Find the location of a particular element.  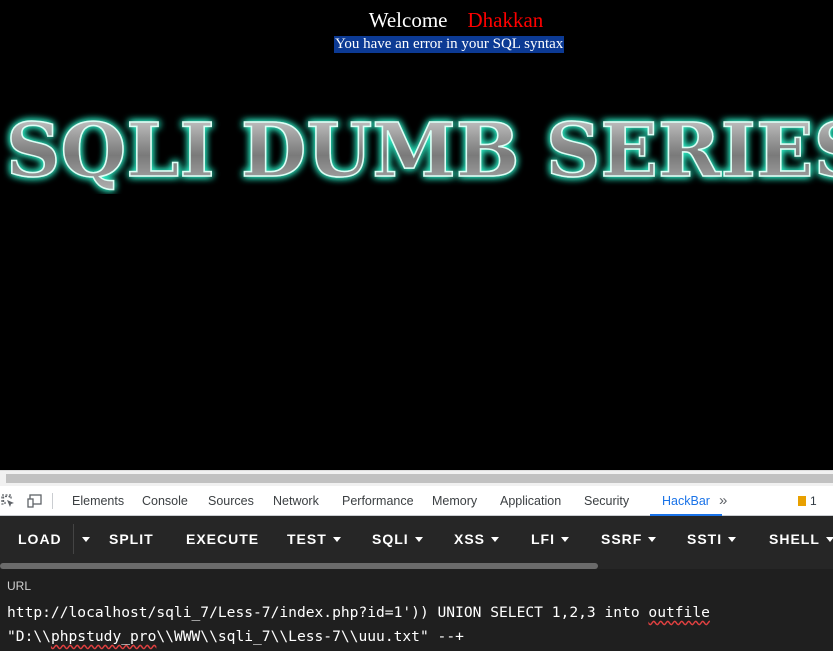

user-name: Dhakkan is located at coordinates (505, 20).